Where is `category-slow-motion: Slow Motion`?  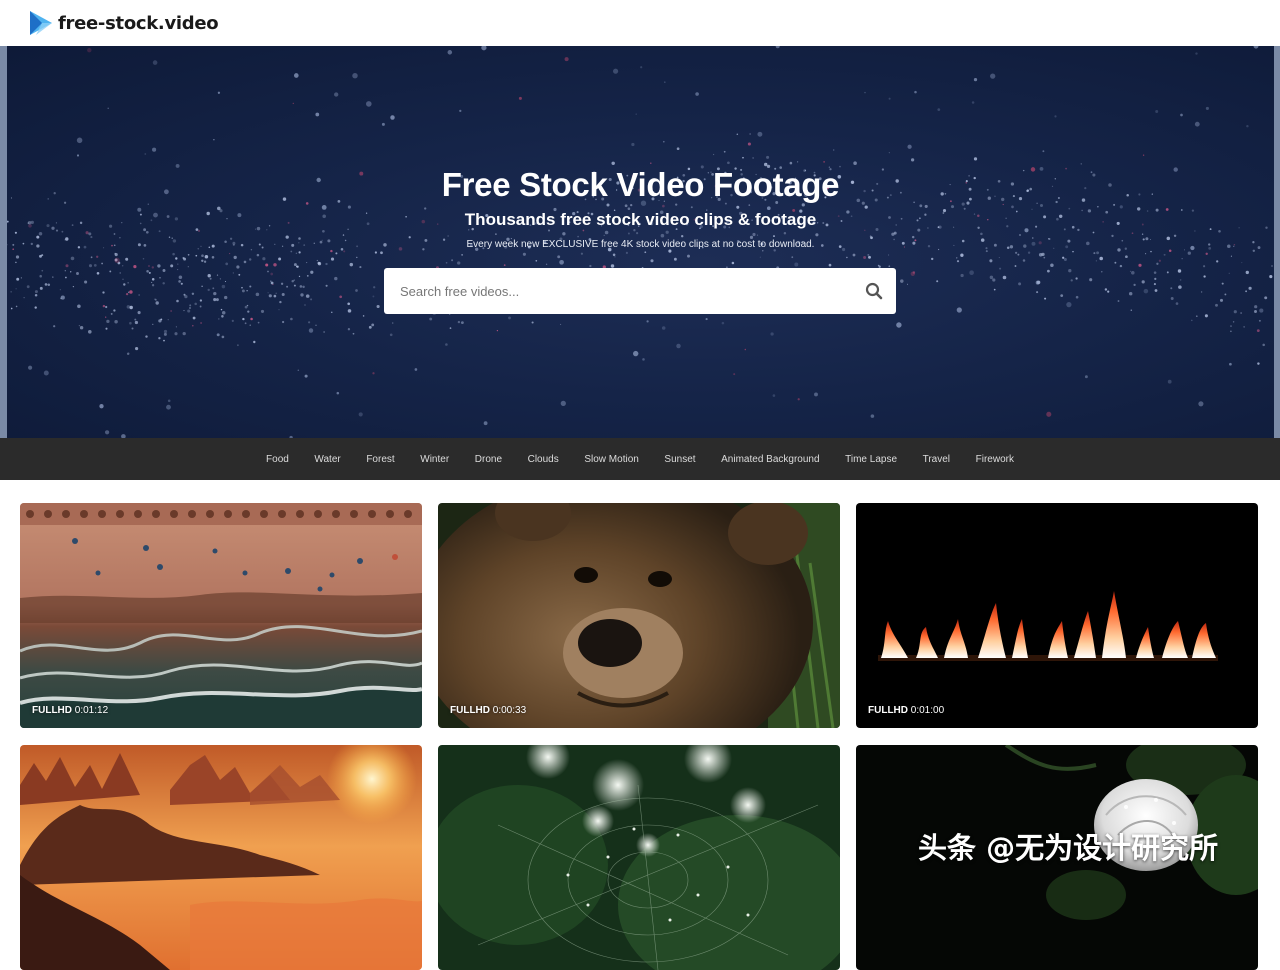 category-slow-motion: Slow Motion is located at coordinates (612, 459).